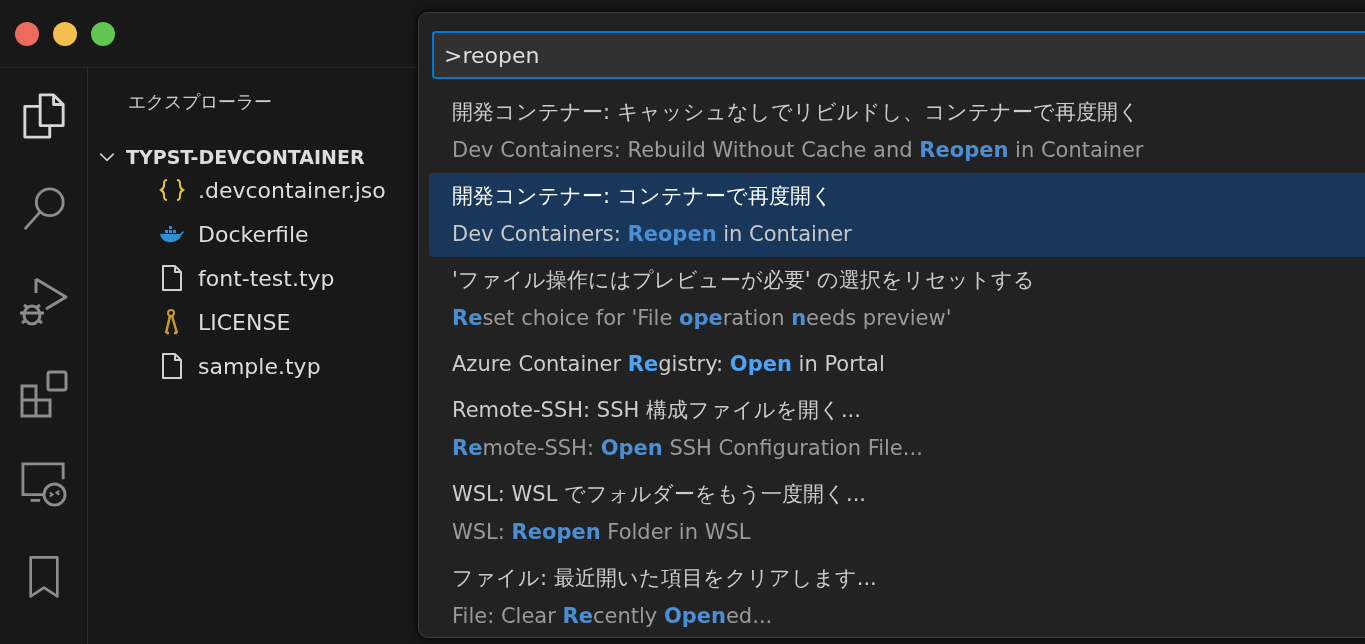 This screenshot has width=1365, height=644. What do you see at coordinates (796, 112) in the screenshot?
I see `command-label: 開発コンテナー: キャッシュなしでリビルドし、コンテナーで再度開く` at bounding box center [796, 112].